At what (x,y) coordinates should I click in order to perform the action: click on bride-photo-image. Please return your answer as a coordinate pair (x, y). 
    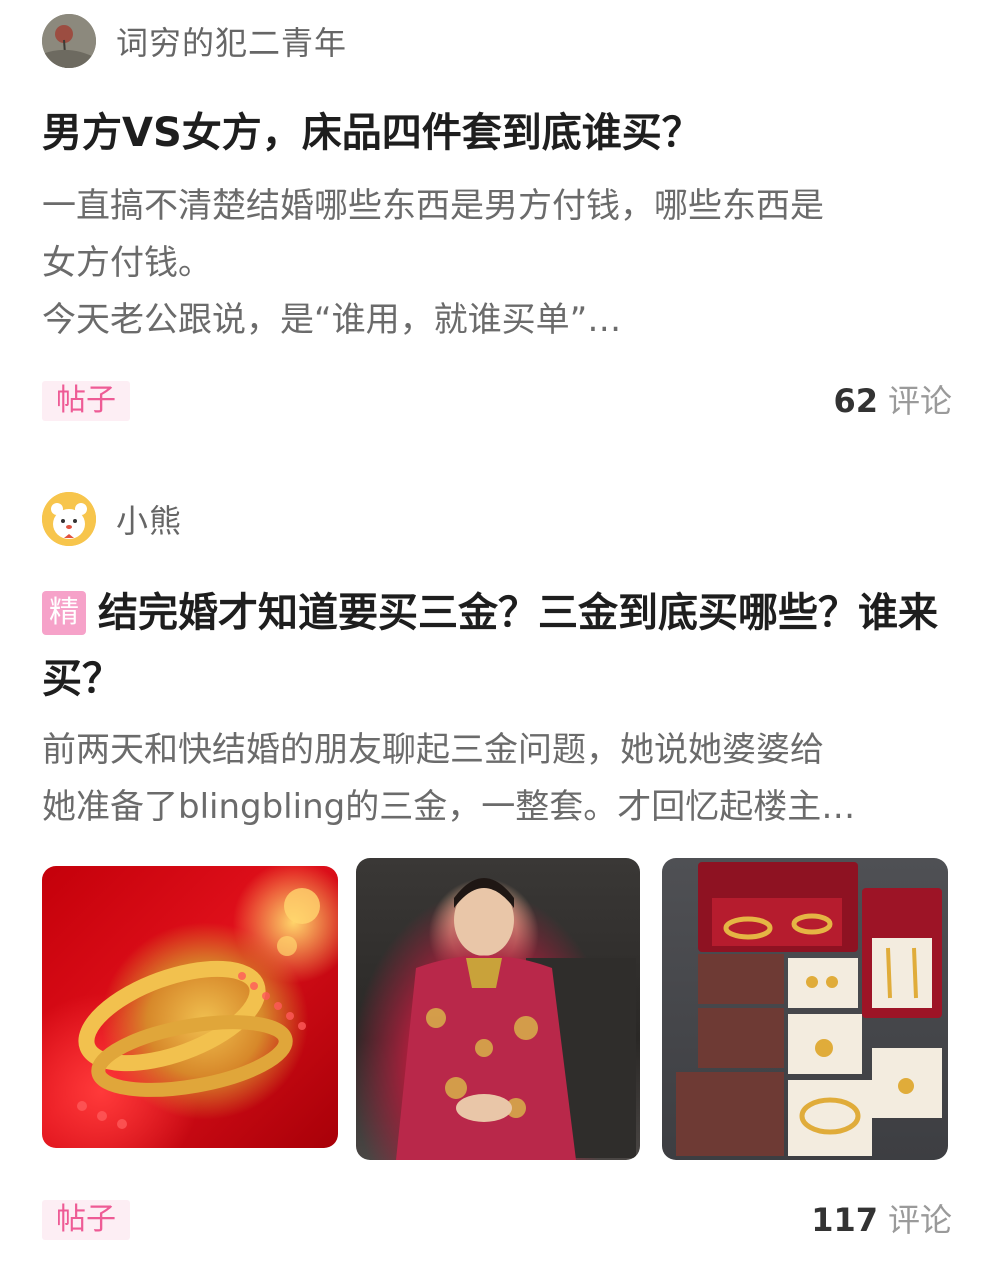
    Looking at the image, I should click on (498, 1009).